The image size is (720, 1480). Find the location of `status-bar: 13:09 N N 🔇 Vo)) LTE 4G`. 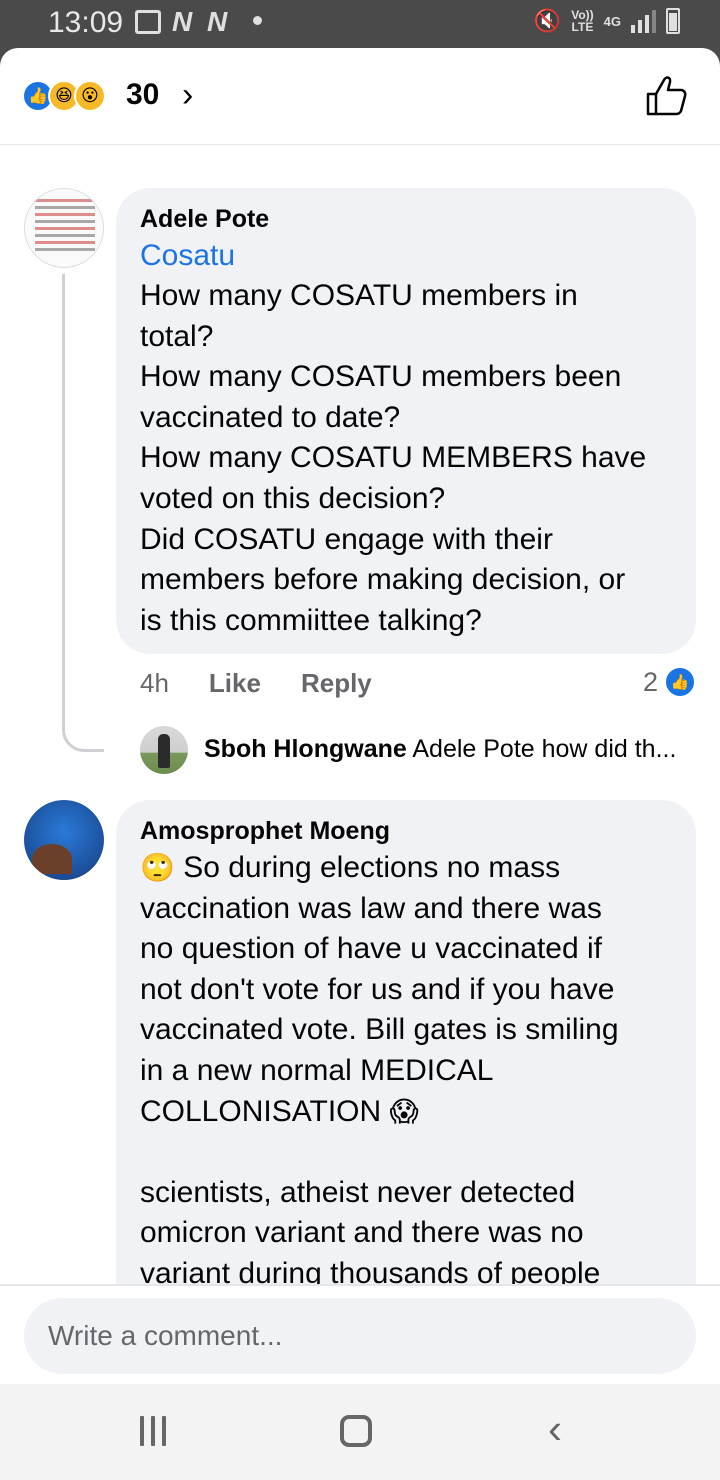

status-bar: 13:09 N N 🔇 Vo)) LTE 4G is located at coordinates (360, 24).